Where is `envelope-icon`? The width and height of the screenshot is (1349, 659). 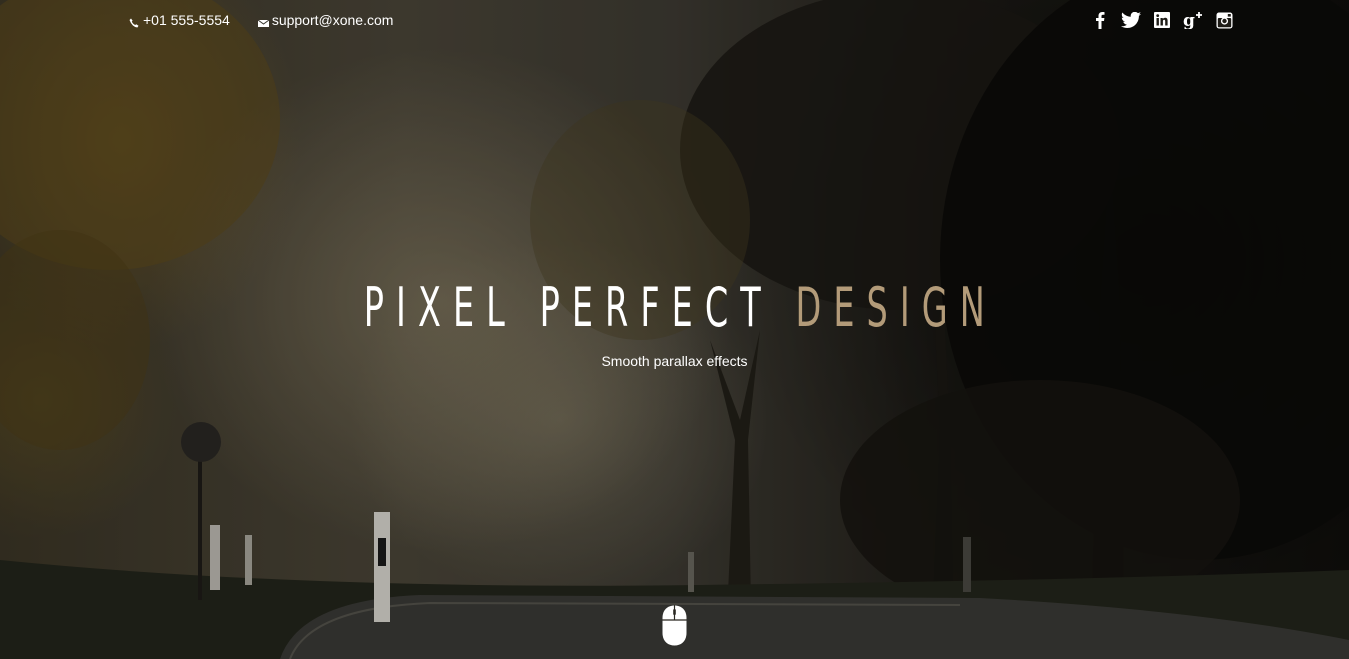
envelope-icon is located at coordinates (263, 21).